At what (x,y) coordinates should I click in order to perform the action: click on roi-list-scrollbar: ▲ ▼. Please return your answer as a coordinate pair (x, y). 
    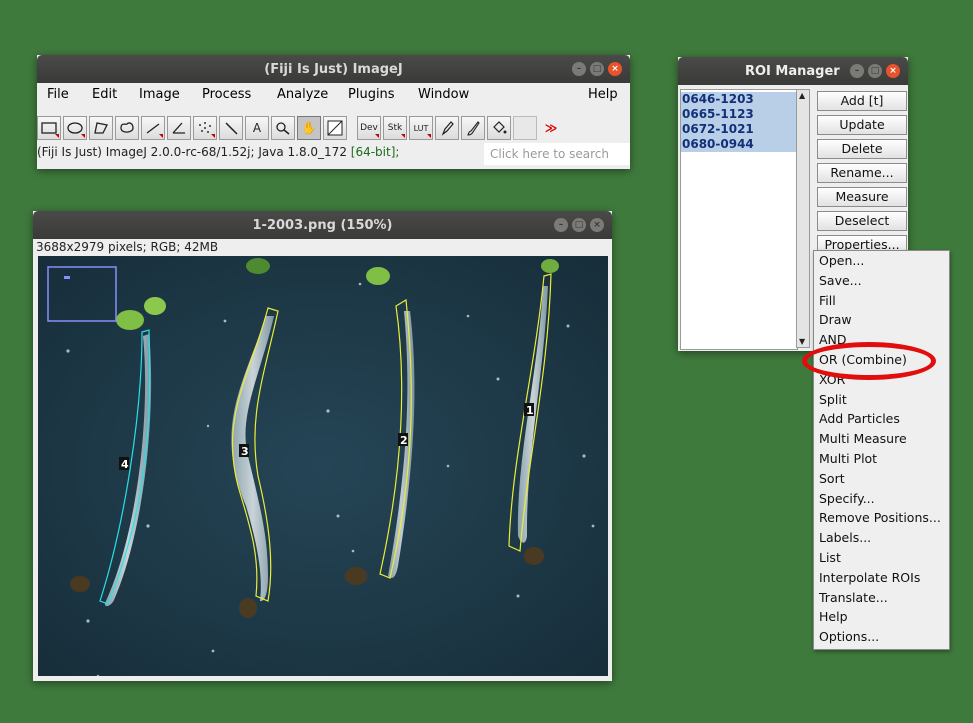
    Looking at the image, I should click on (803, 218).